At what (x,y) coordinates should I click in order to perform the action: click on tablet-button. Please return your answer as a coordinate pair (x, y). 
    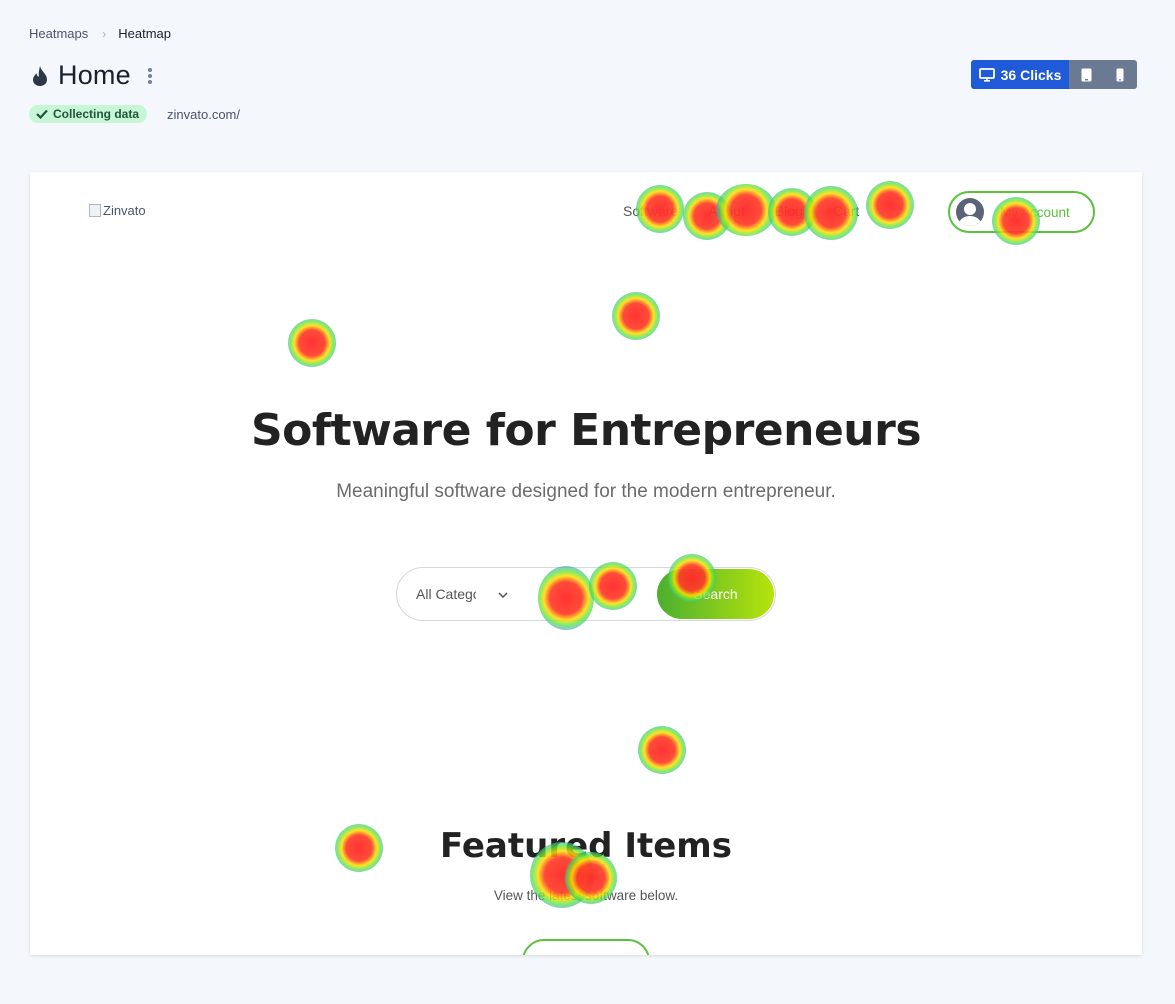
    Looking at the image, I should click on (1086, 74).